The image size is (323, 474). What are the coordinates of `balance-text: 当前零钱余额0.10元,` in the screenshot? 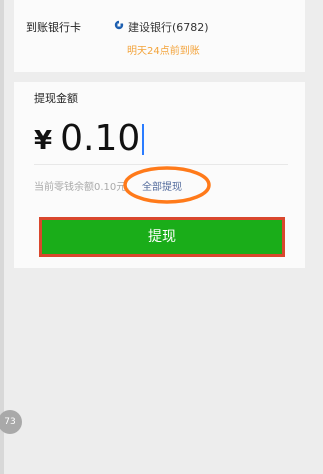 It's located at (82, 187).